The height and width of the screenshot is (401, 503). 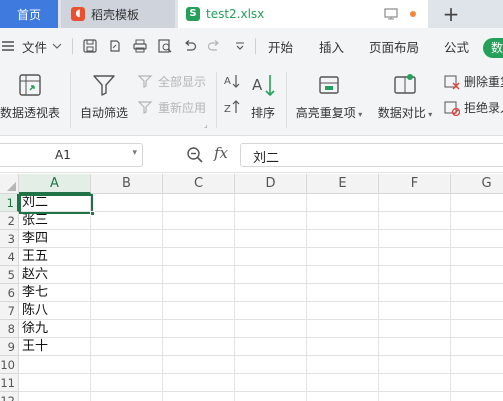 What do you see at coordinates (115, 46) in the screenshot?
I see `export-icon` at bounding box center [115, 46].